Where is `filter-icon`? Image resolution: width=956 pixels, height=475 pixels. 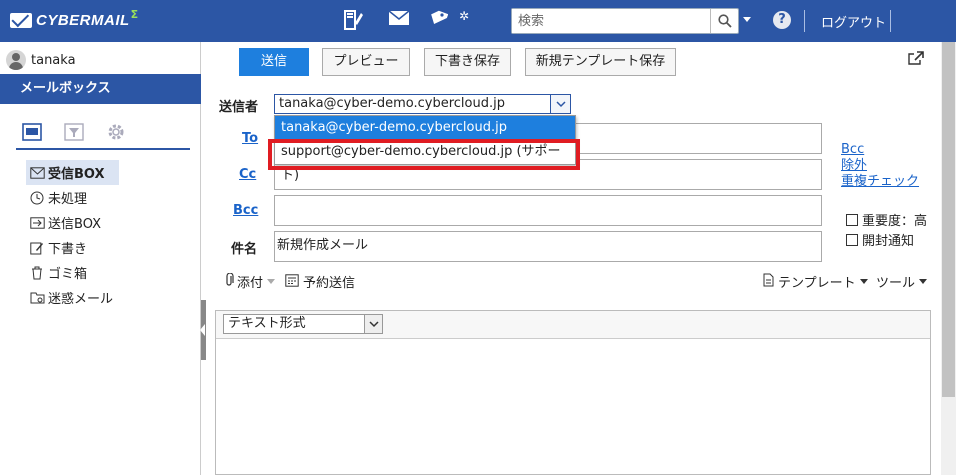
filter-icon is located at coordinates (74, 132).